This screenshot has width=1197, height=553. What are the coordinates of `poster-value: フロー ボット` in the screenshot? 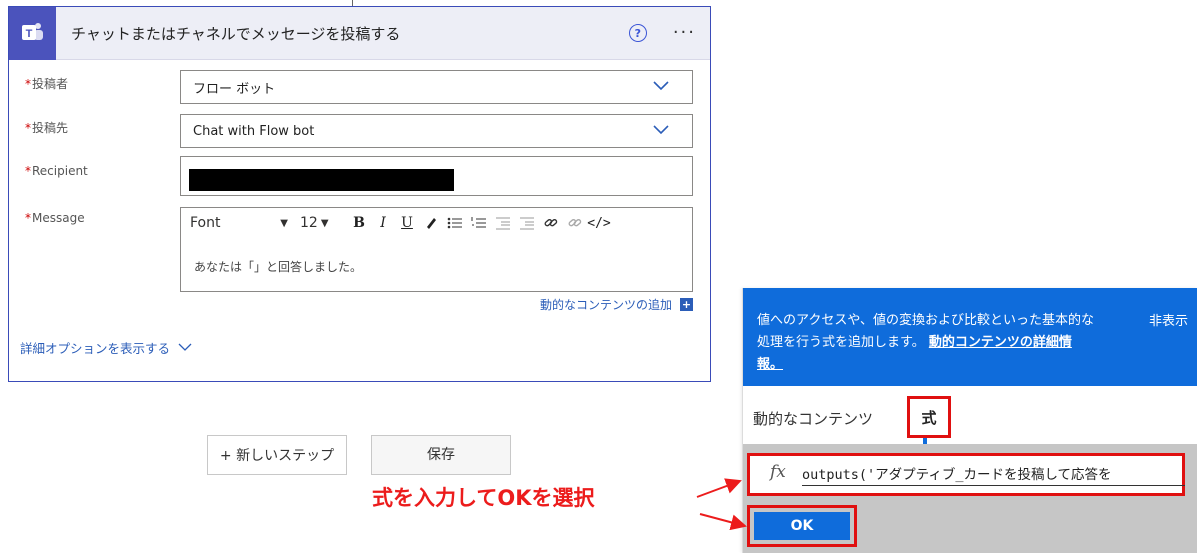 It's located at (234, 89).